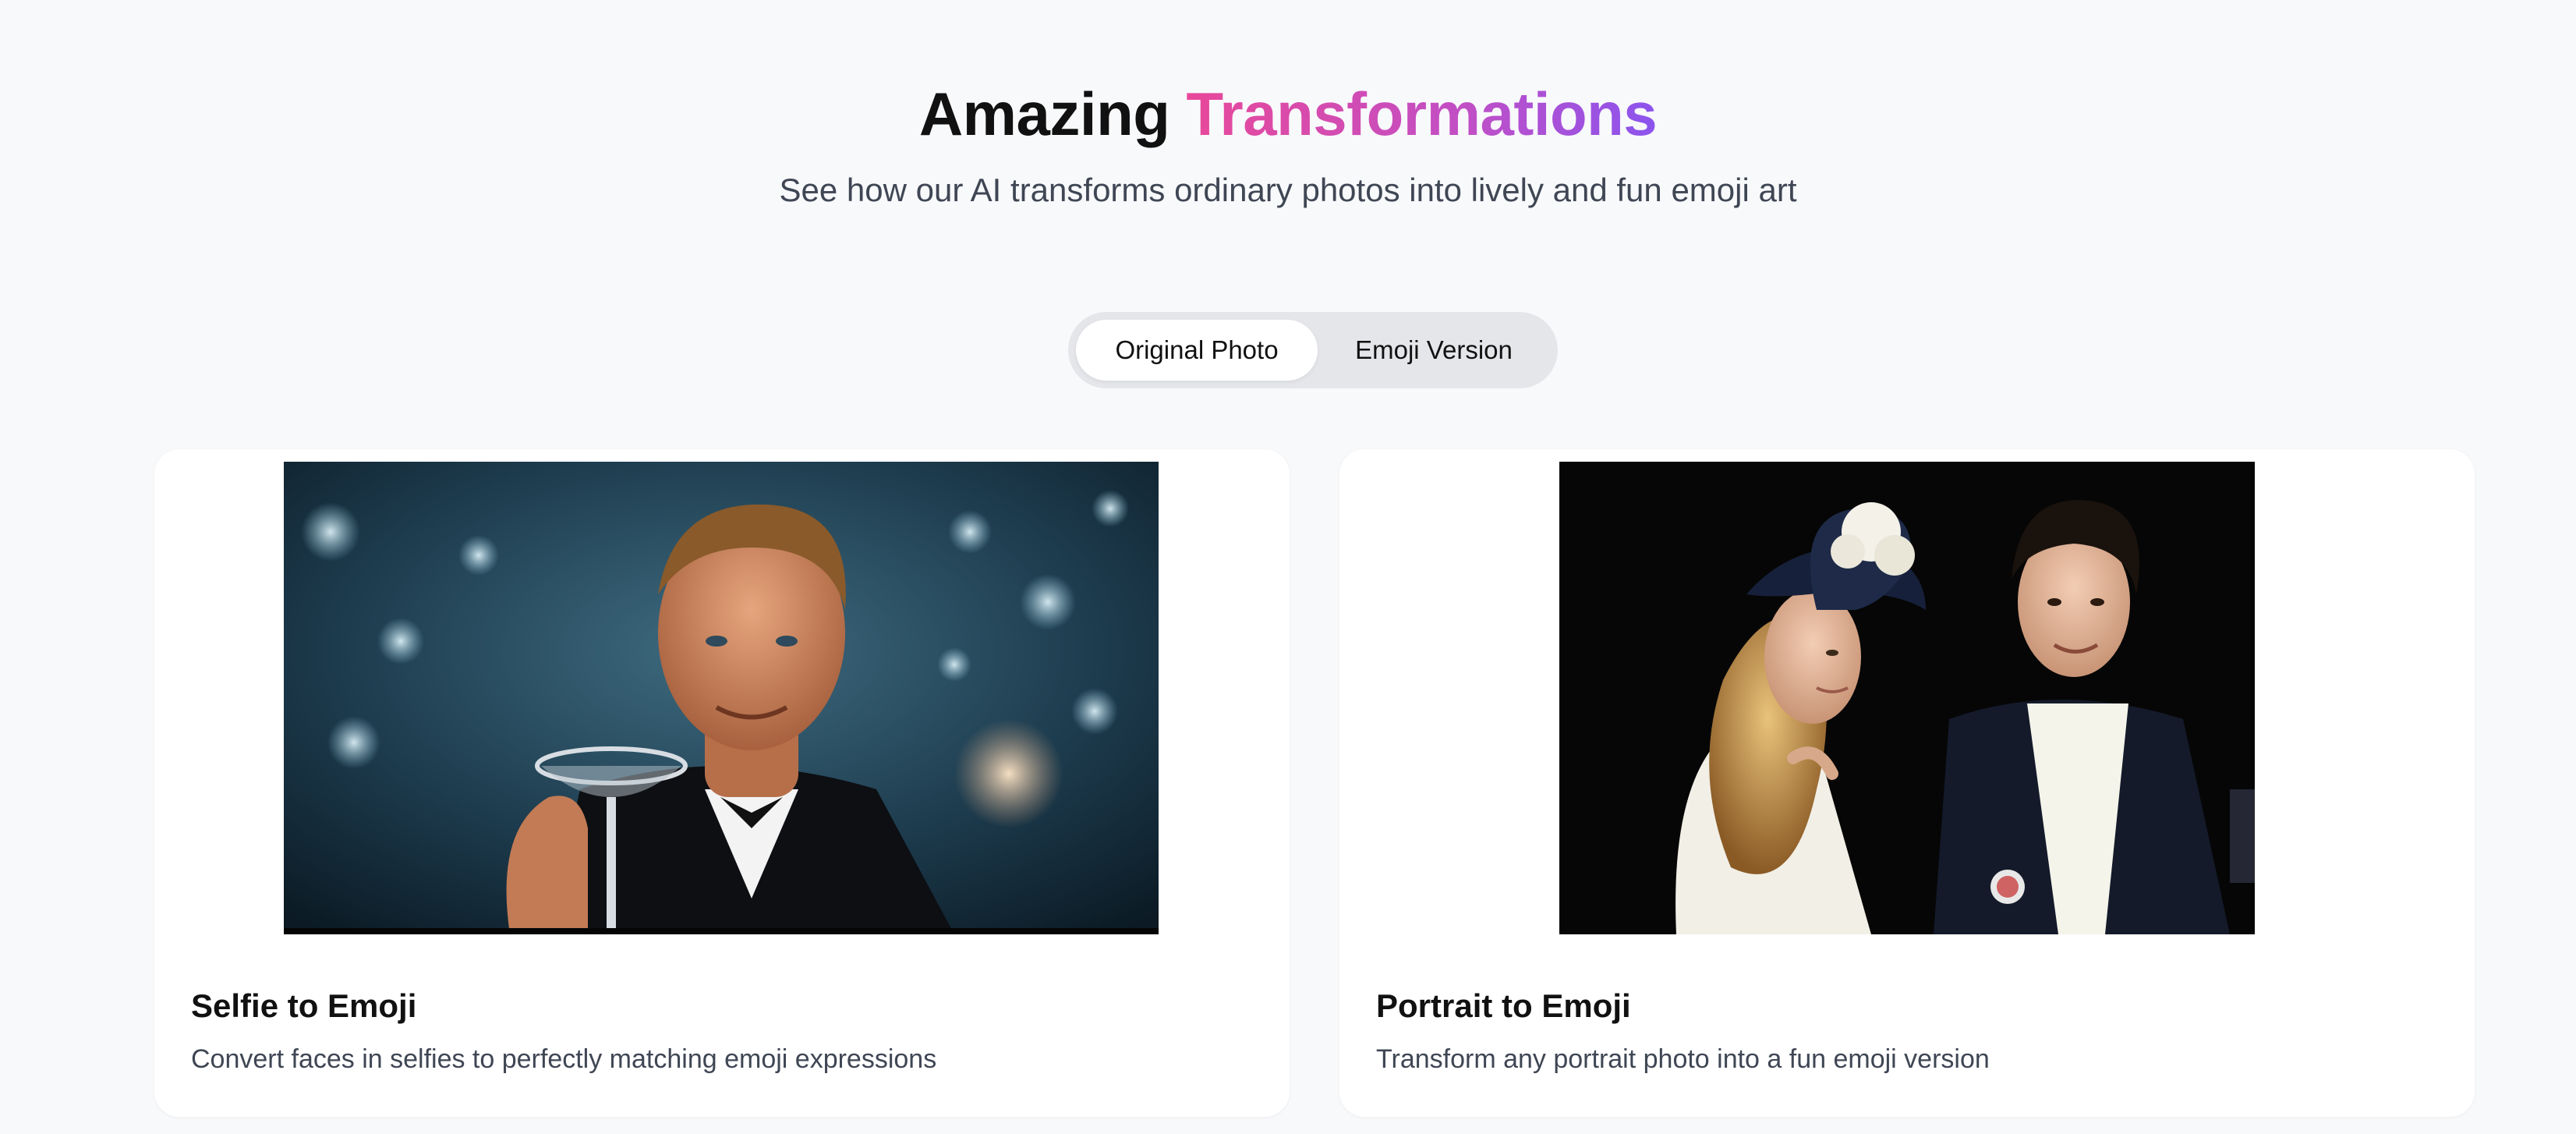  I want to click on card-title: Selfie to Emoji, so click(304, 1006).